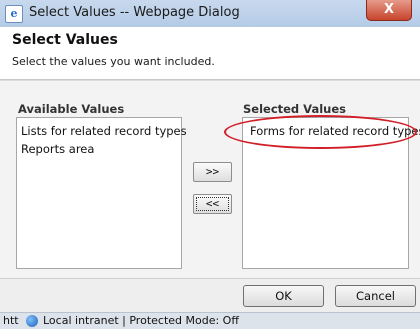 This screenshot has height=329, width=420. I want to click on ok-button: OK, so click(283, 296).